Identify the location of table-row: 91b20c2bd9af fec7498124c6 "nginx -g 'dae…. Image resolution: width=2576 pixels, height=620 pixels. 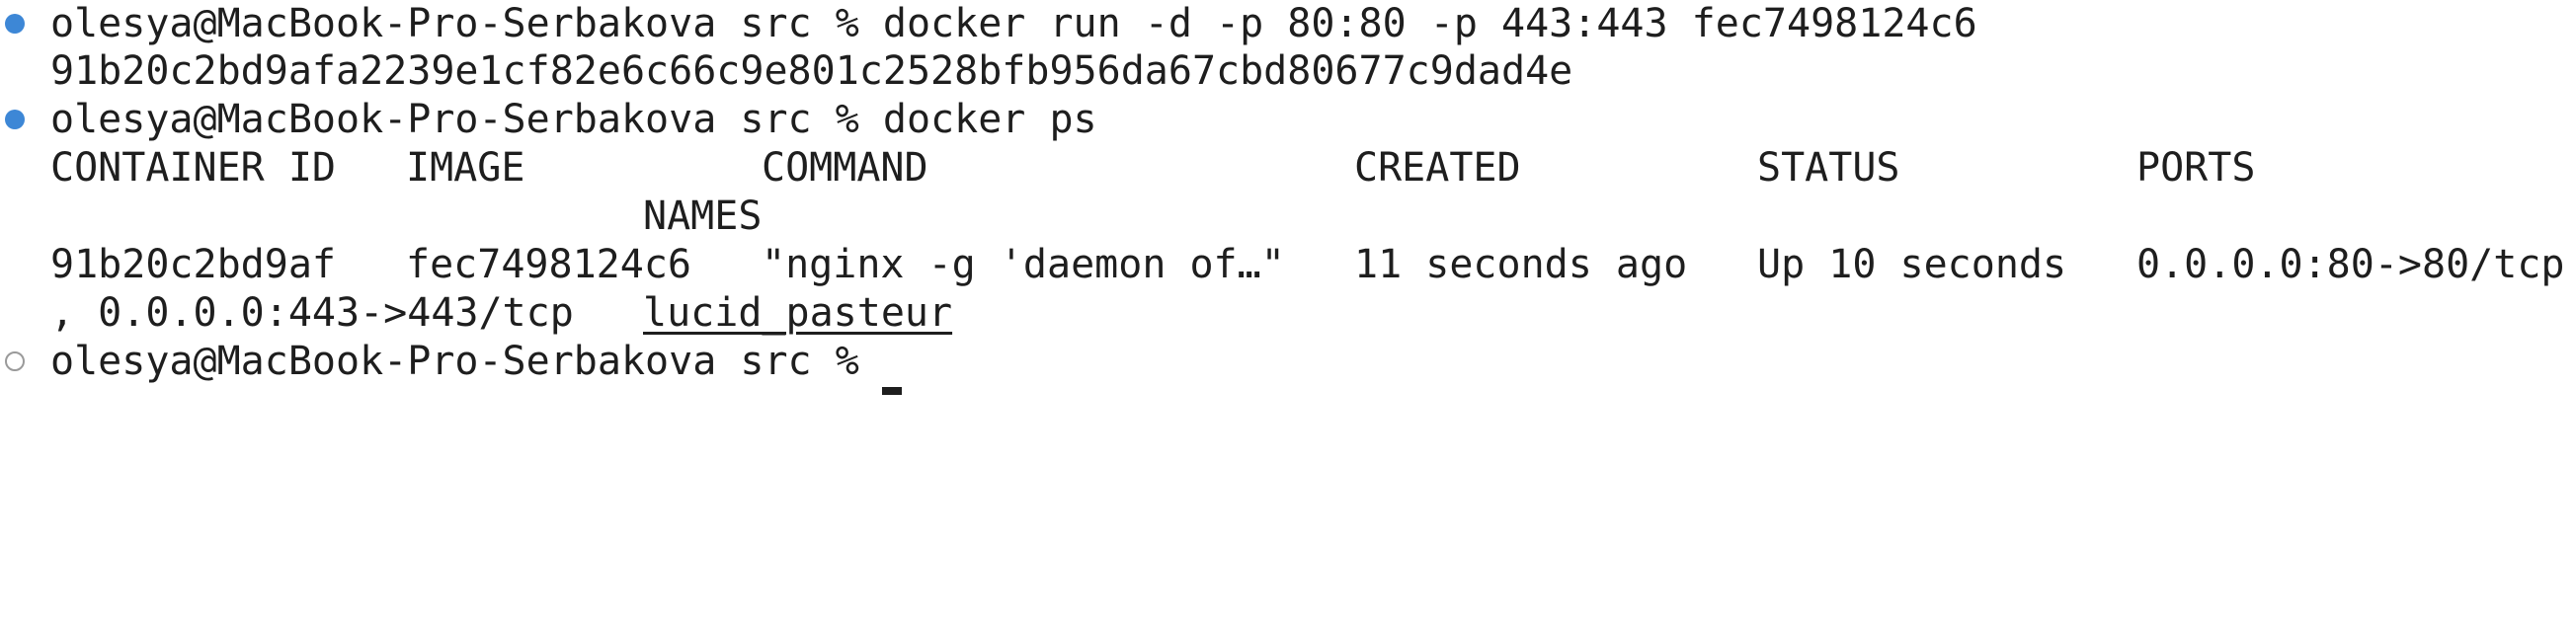
(1288, 264).